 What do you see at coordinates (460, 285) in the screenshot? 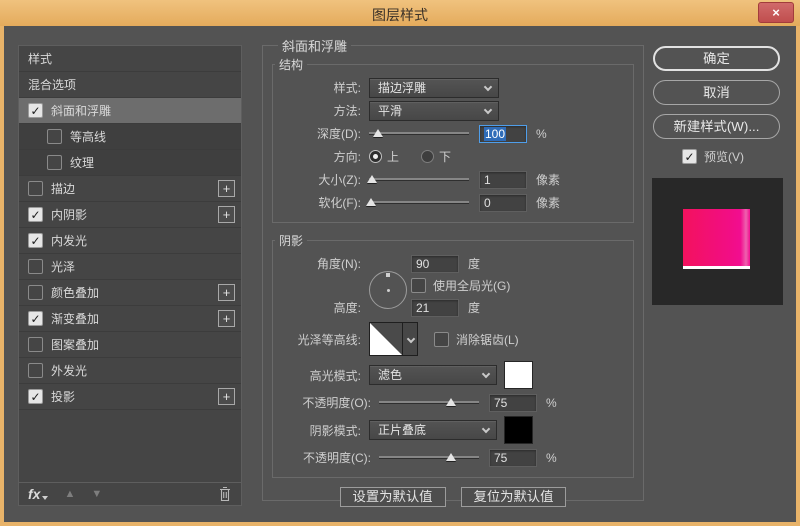
I see `global-light-checkbox-row: 使用全局光(G)` at bounding box center [460, 285].